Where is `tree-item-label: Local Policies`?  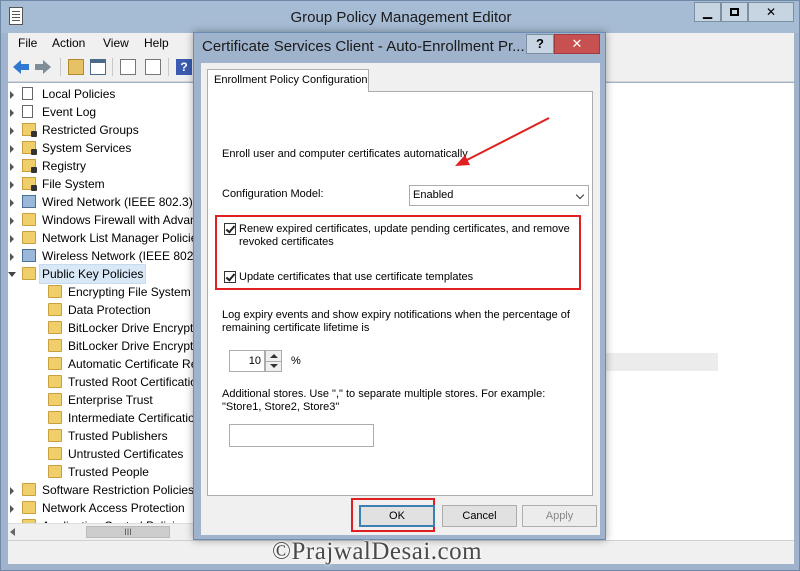
tree-item-label: Local Policies is located at coordinates (79, 94).